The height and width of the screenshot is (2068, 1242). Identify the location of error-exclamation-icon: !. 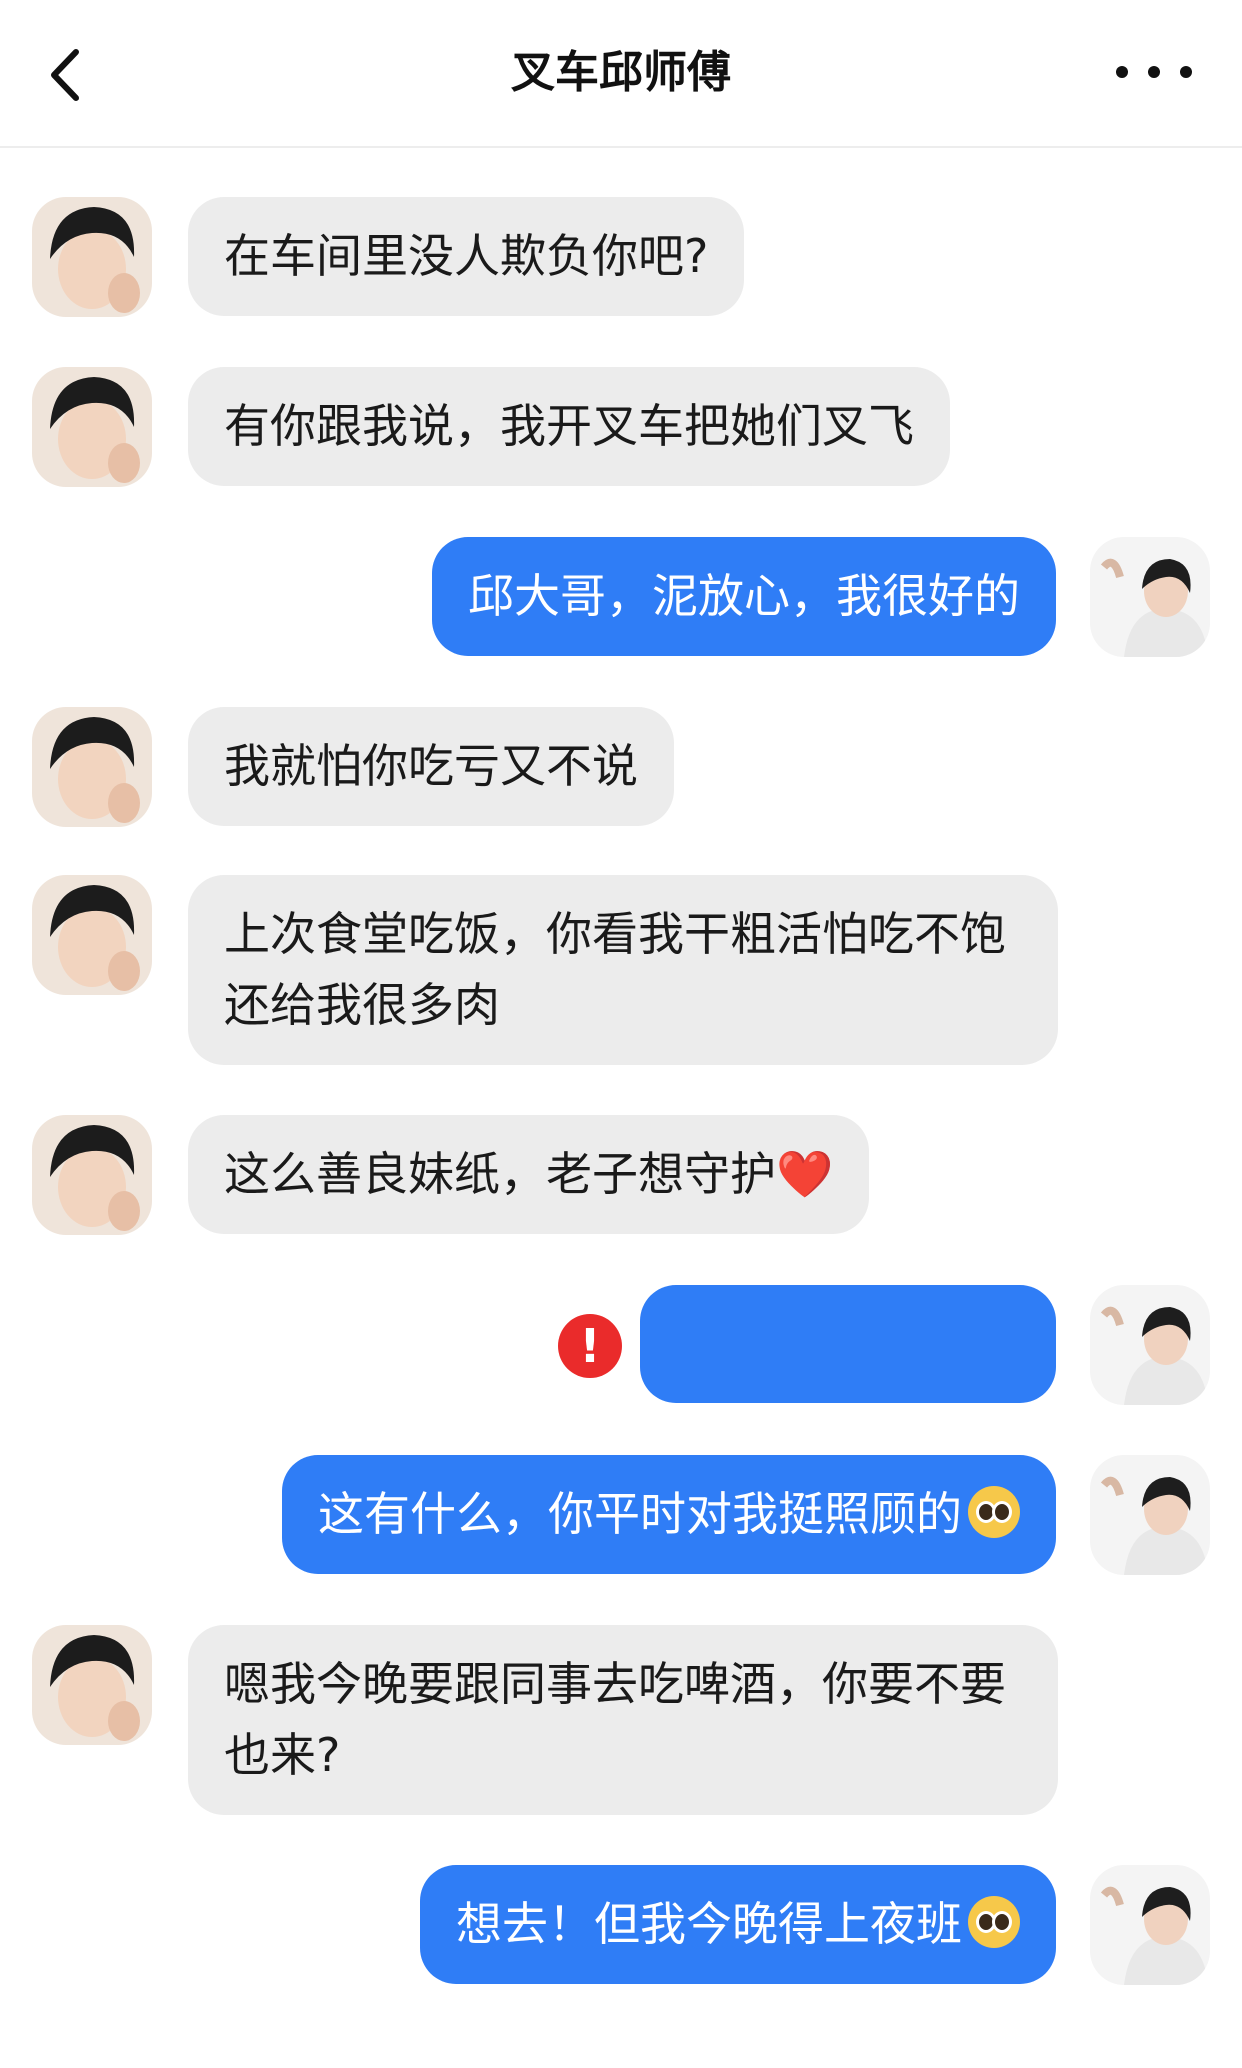
(590, 1346).